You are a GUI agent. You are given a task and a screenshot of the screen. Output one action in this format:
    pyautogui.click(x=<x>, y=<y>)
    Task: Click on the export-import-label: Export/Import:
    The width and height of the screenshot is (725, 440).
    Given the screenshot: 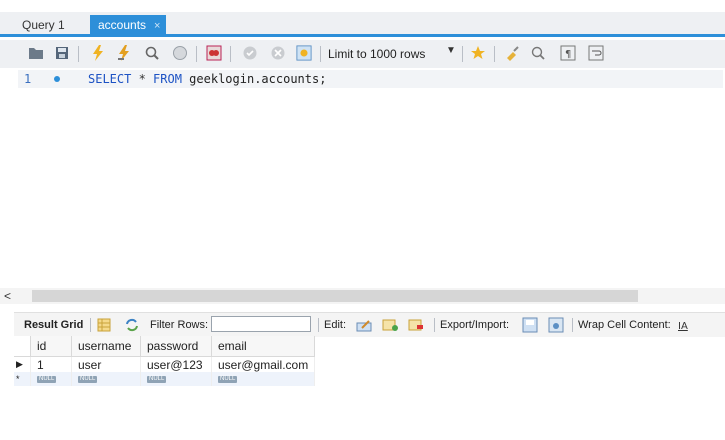 What is the action you would take?
    pyautogui.click(x=475, y=325)
    